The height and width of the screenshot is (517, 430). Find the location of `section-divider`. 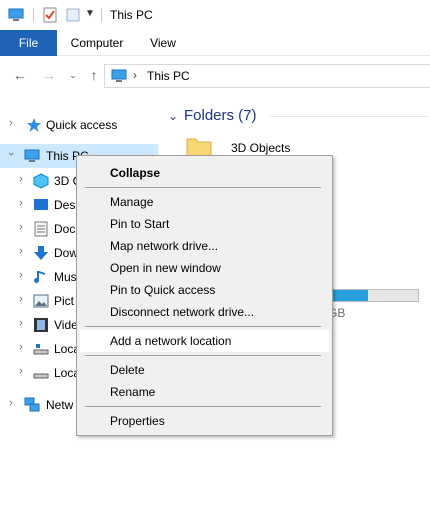

section-divider is located at coordinates (349, 116).